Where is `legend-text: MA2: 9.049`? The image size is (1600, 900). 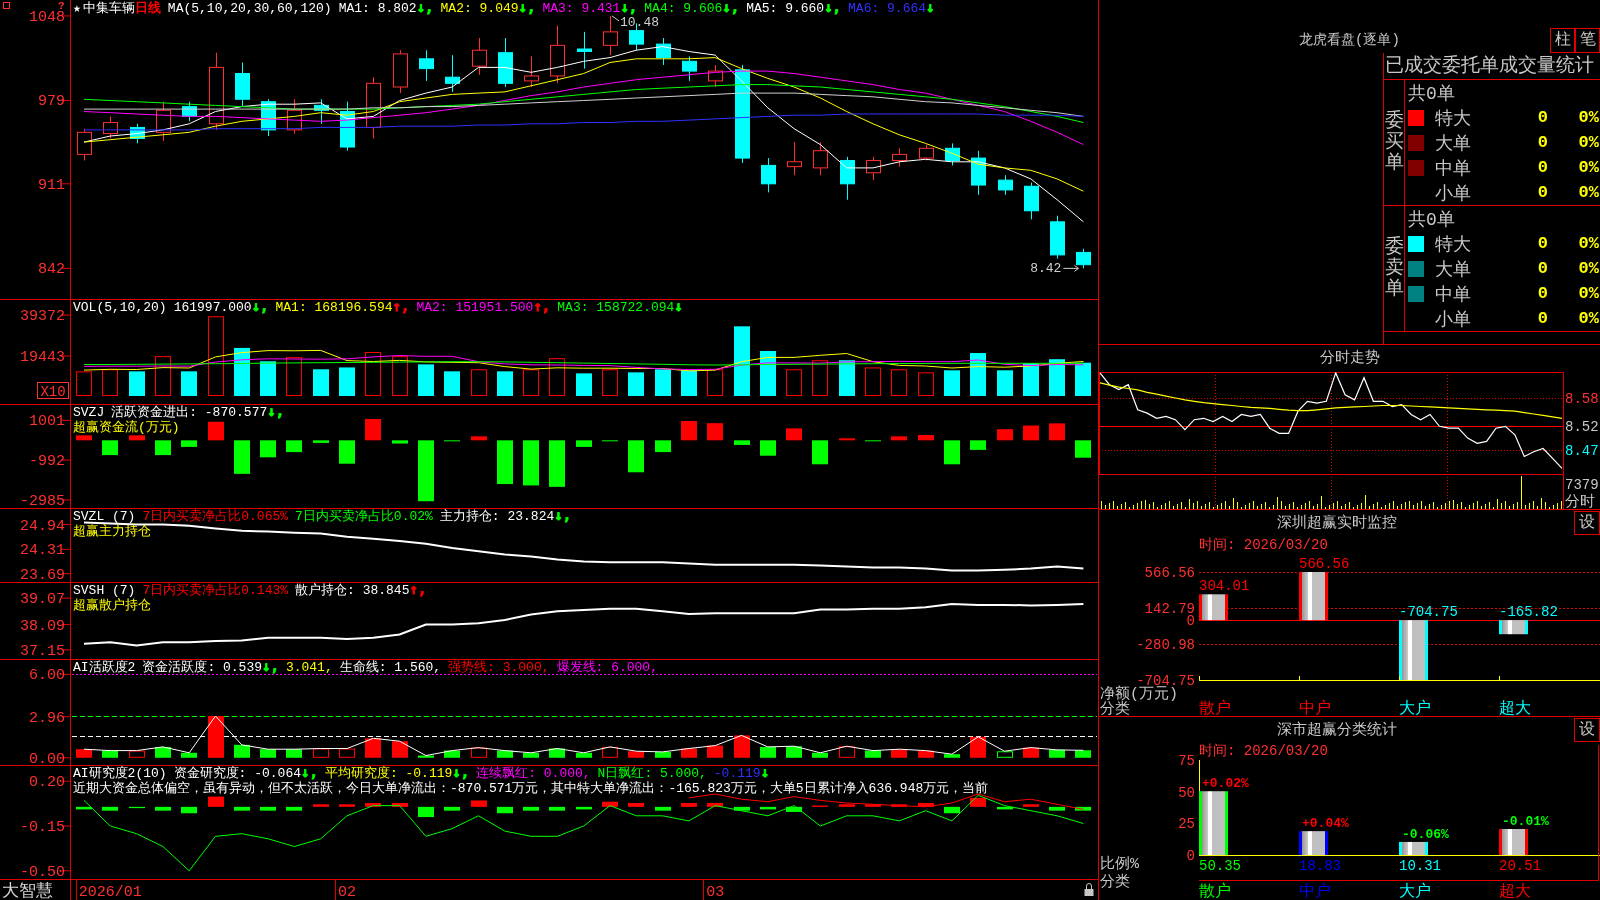 legend-text: MA2: 9.049 is located at coordinates (479, 8).